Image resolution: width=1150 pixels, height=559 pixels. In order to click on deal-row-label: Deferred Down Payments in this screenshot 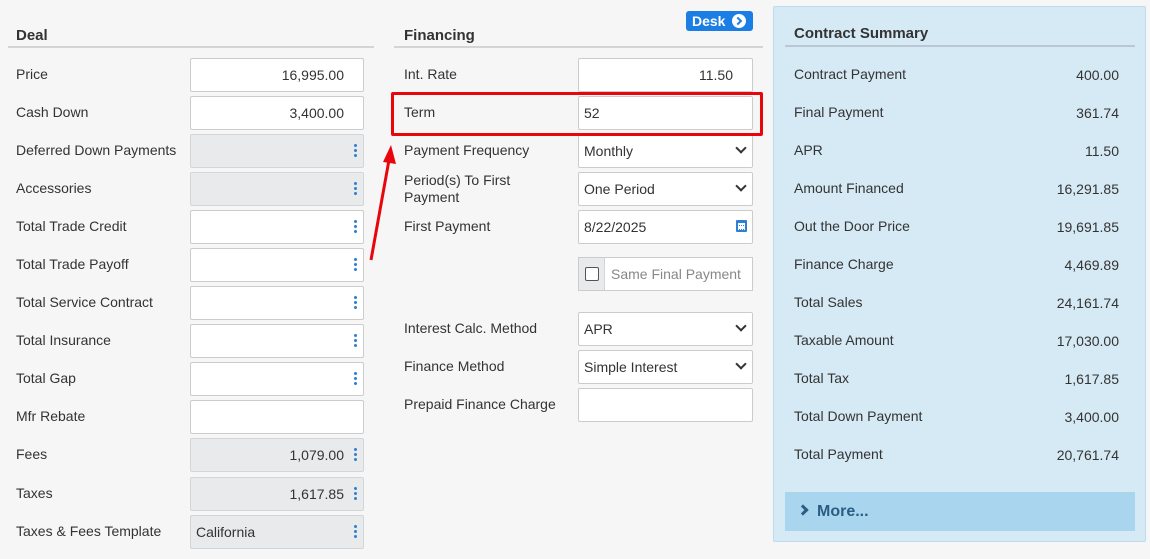, I will do `click(96, 150)`.